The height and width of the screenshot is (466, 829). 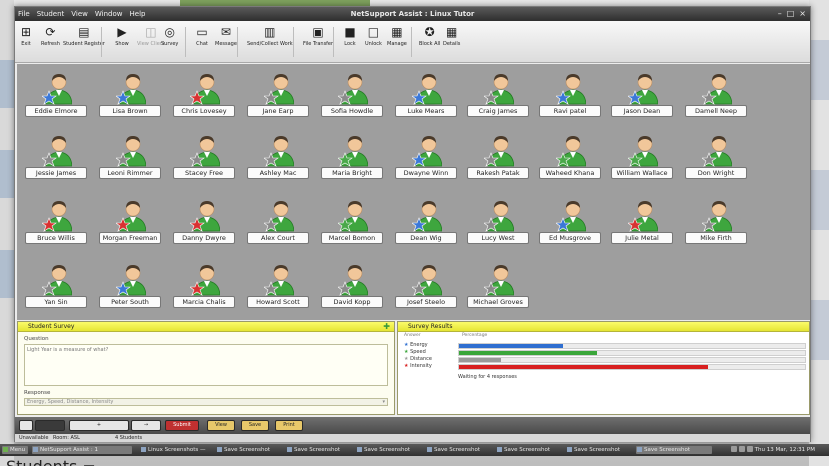 What do you see at coordinates (204, 159) in the screenshot?
I see `student-tile: Stacey Free` at bounding box center [204, 159].